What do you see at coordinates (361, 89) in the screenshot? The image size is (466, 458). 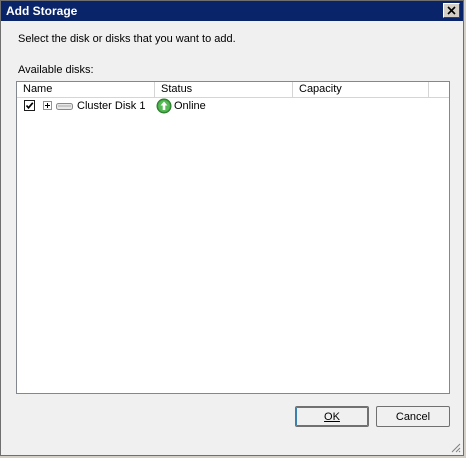 I see `column-header-capacity: Capacity` at bounding box center [361, 89].